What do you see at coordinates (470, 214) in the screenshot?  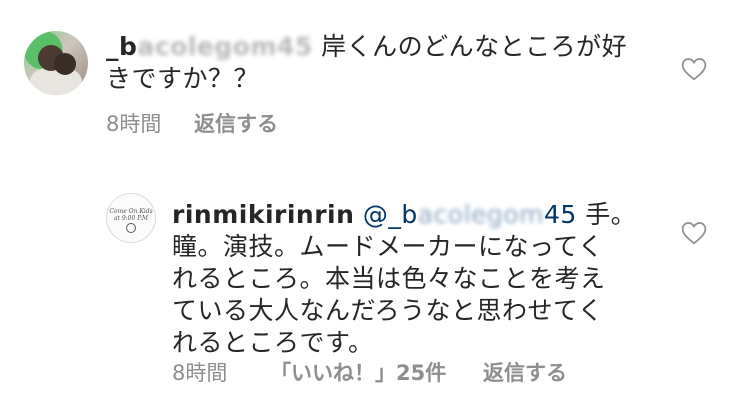 I see `mention-link: @_bacolegom45` at bounding box center [470, 214].